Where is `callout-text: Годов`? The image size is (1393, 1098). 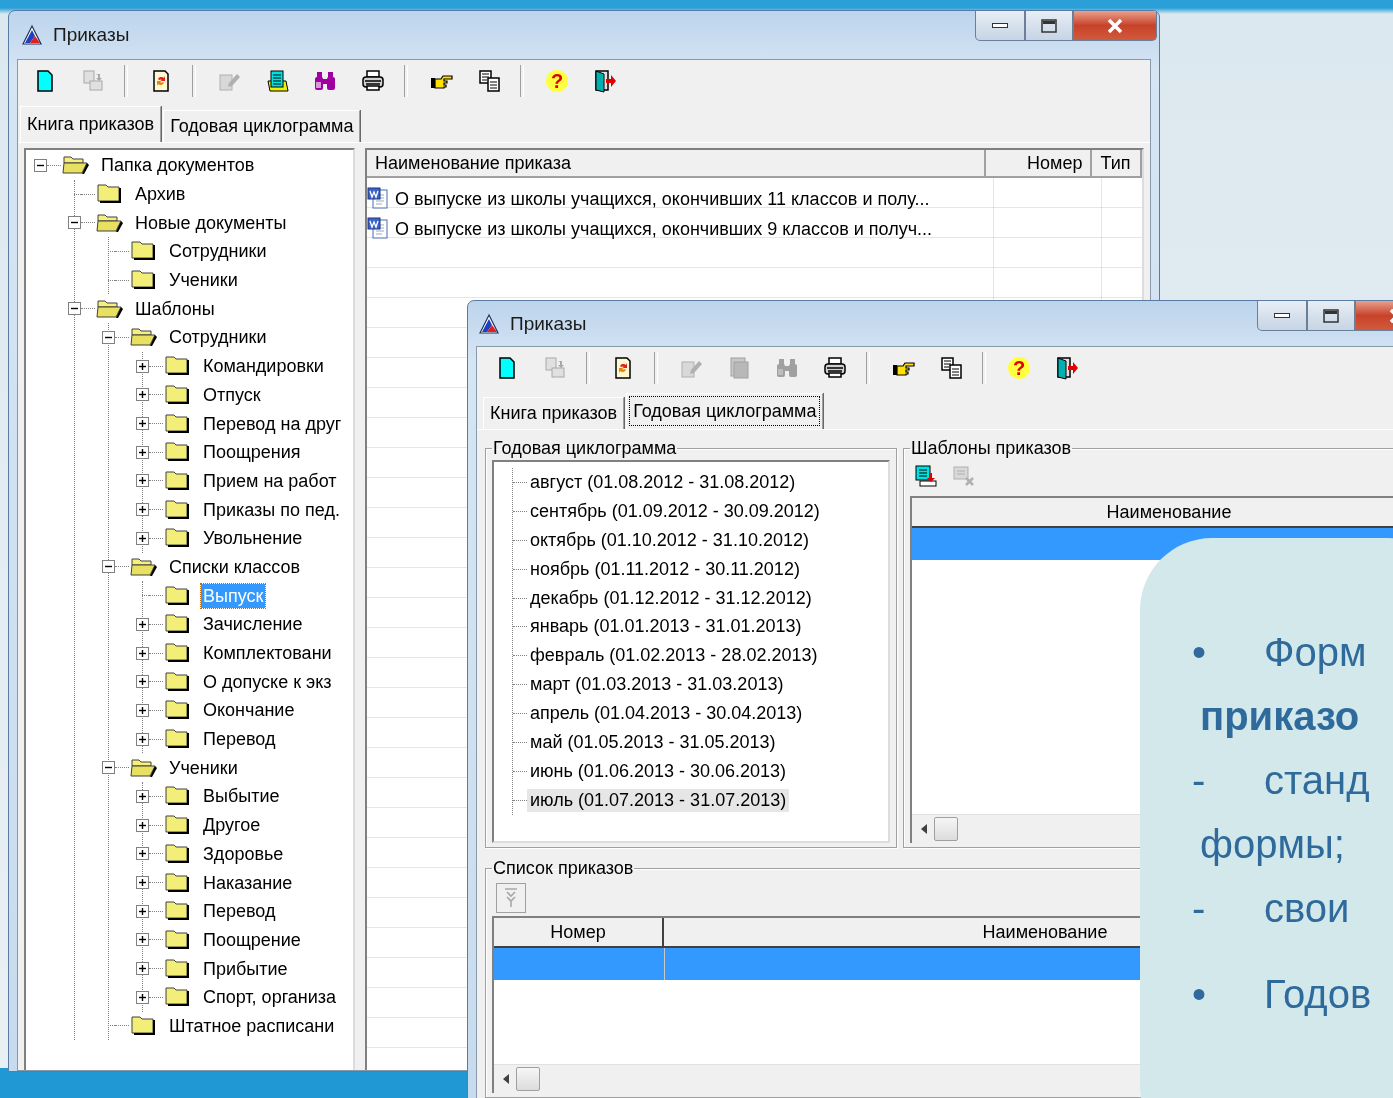 callout-text: Годов is located at coordinates (1318, 994).